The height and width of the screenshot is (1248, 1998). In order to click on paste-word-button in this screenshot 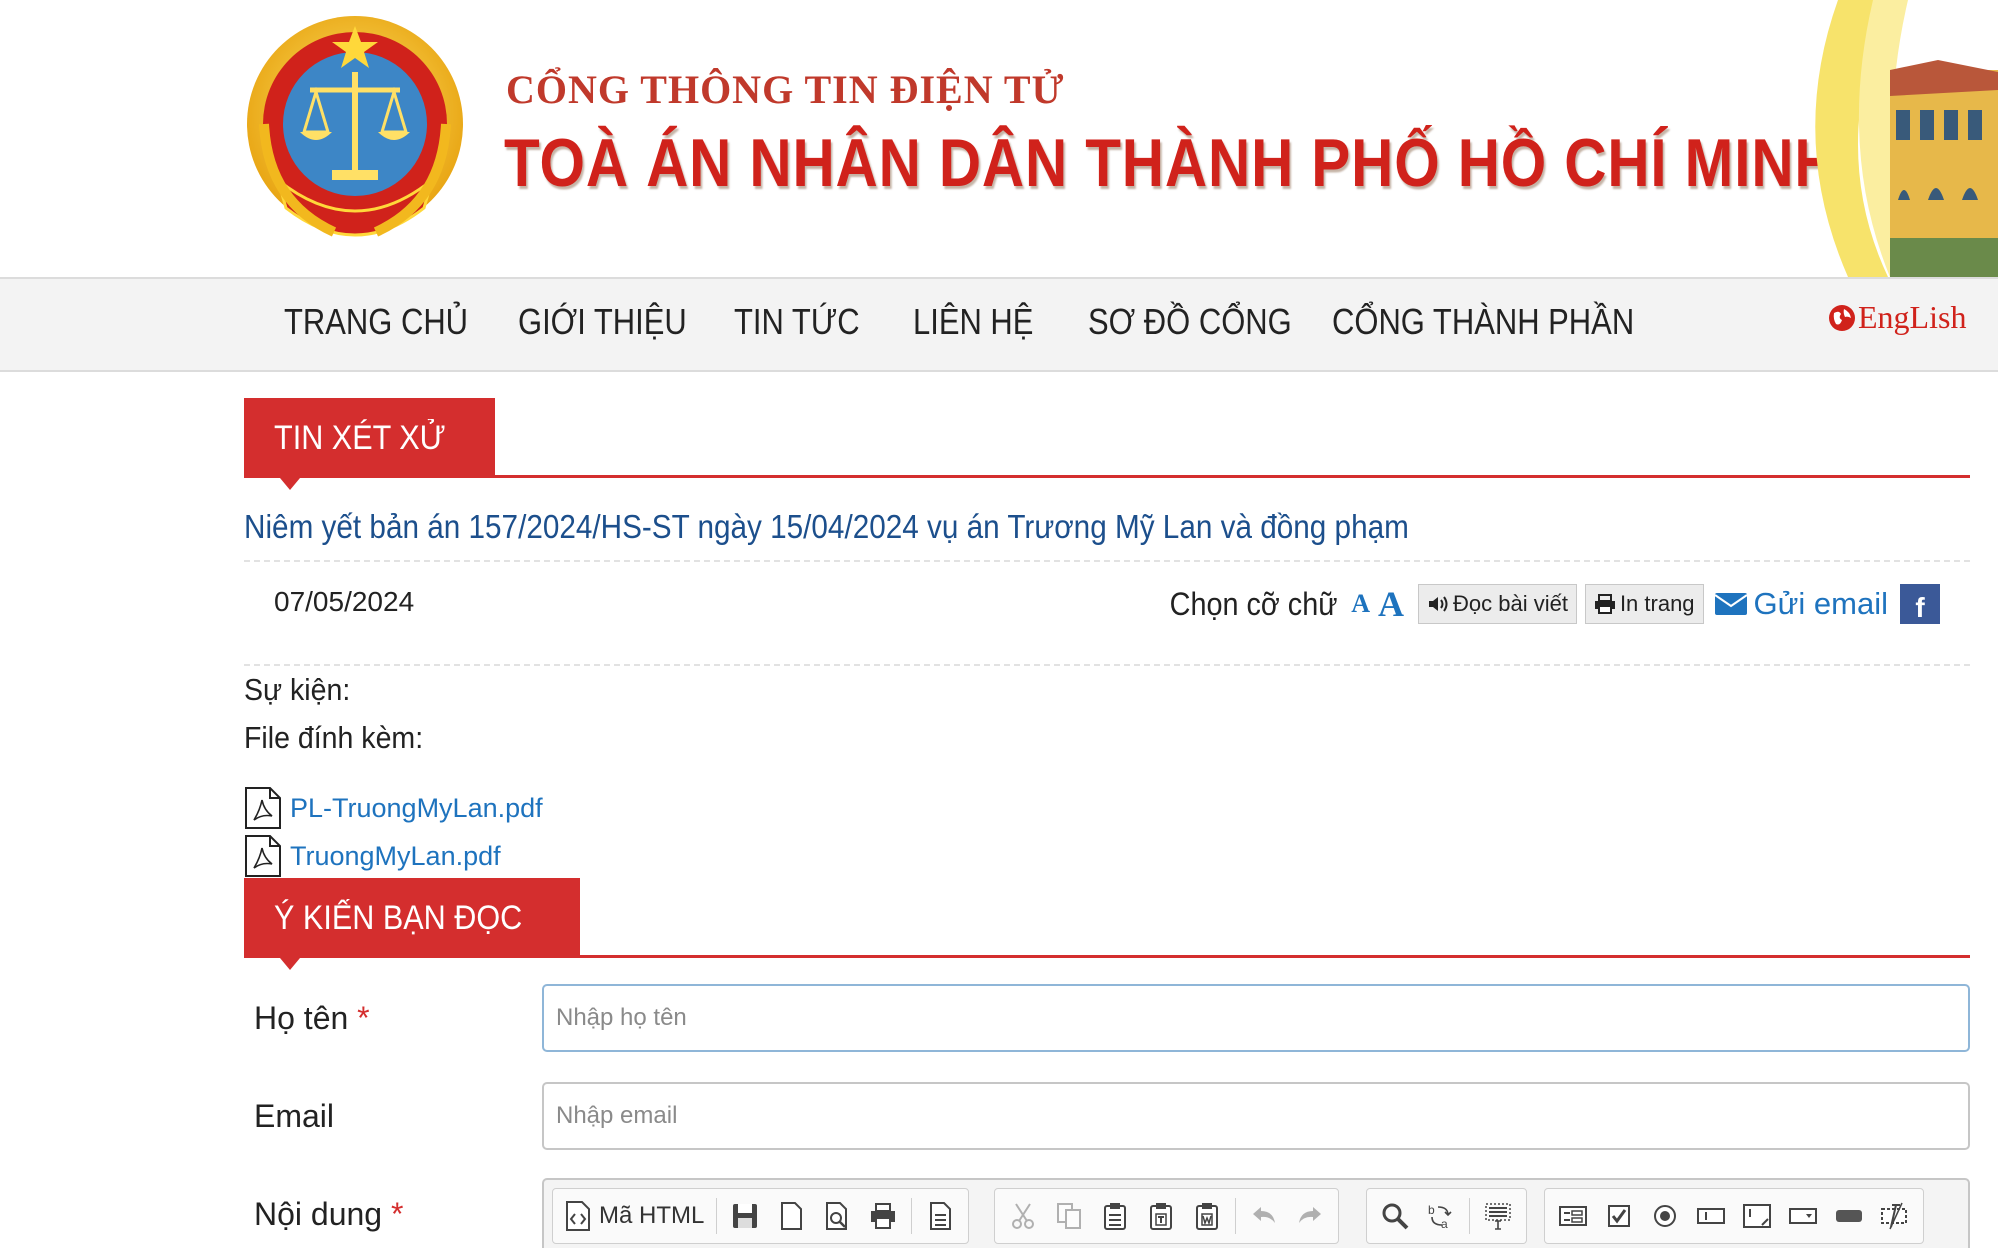, I will do `click(1207, 1216)`.